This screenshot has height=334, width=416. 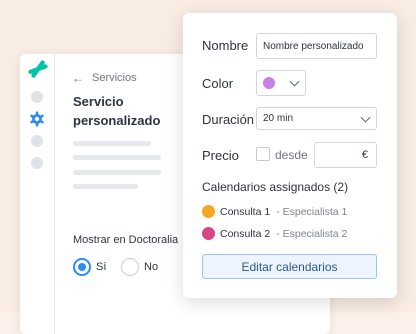 I want to click on radio-no-label: No, so click(x=151, y=267).